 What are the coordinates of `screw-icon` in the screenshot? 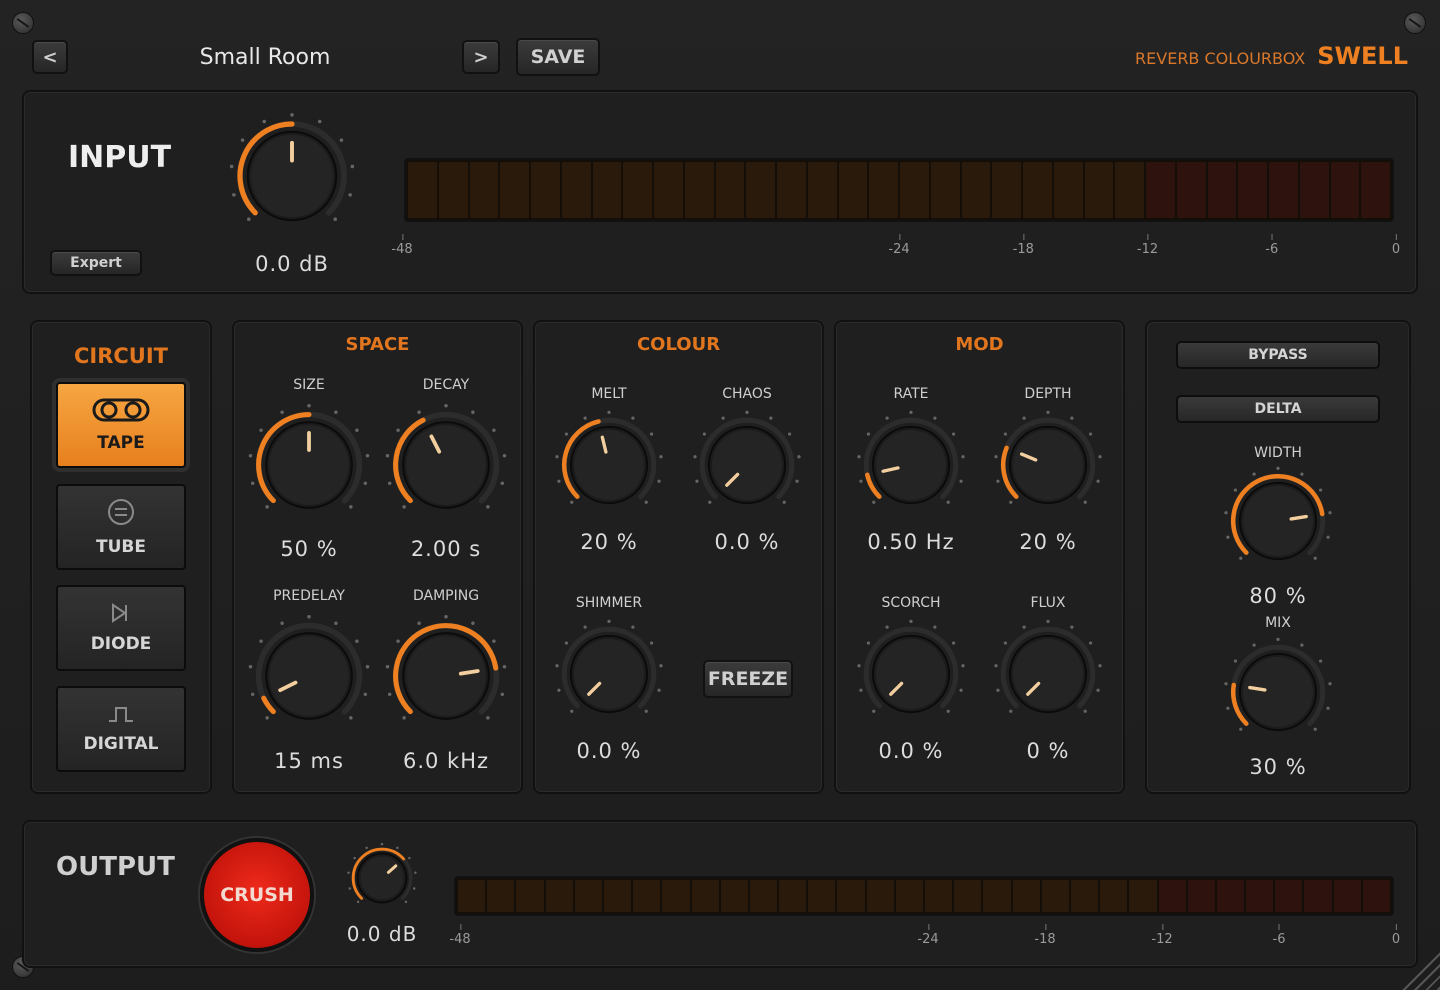 It's located at (1415, 23).